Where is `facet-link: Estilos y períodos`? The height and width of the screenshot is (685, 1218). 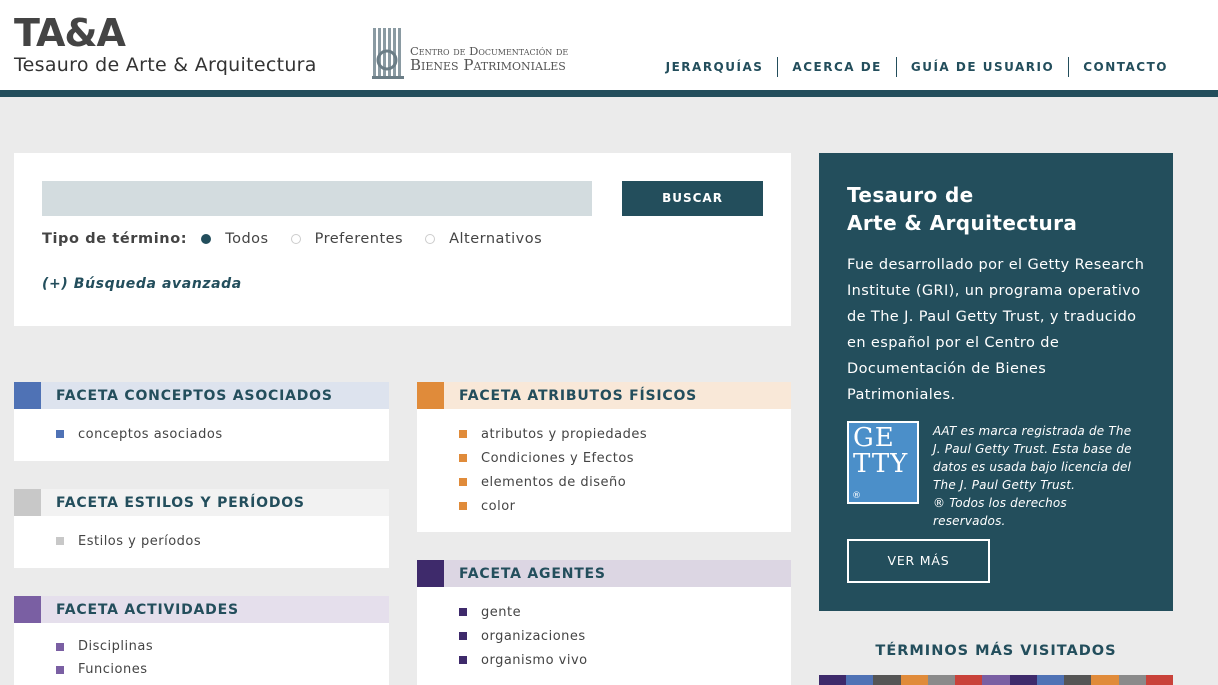
facet-link: Estilos y períodos is located at coordinates (222, 541).